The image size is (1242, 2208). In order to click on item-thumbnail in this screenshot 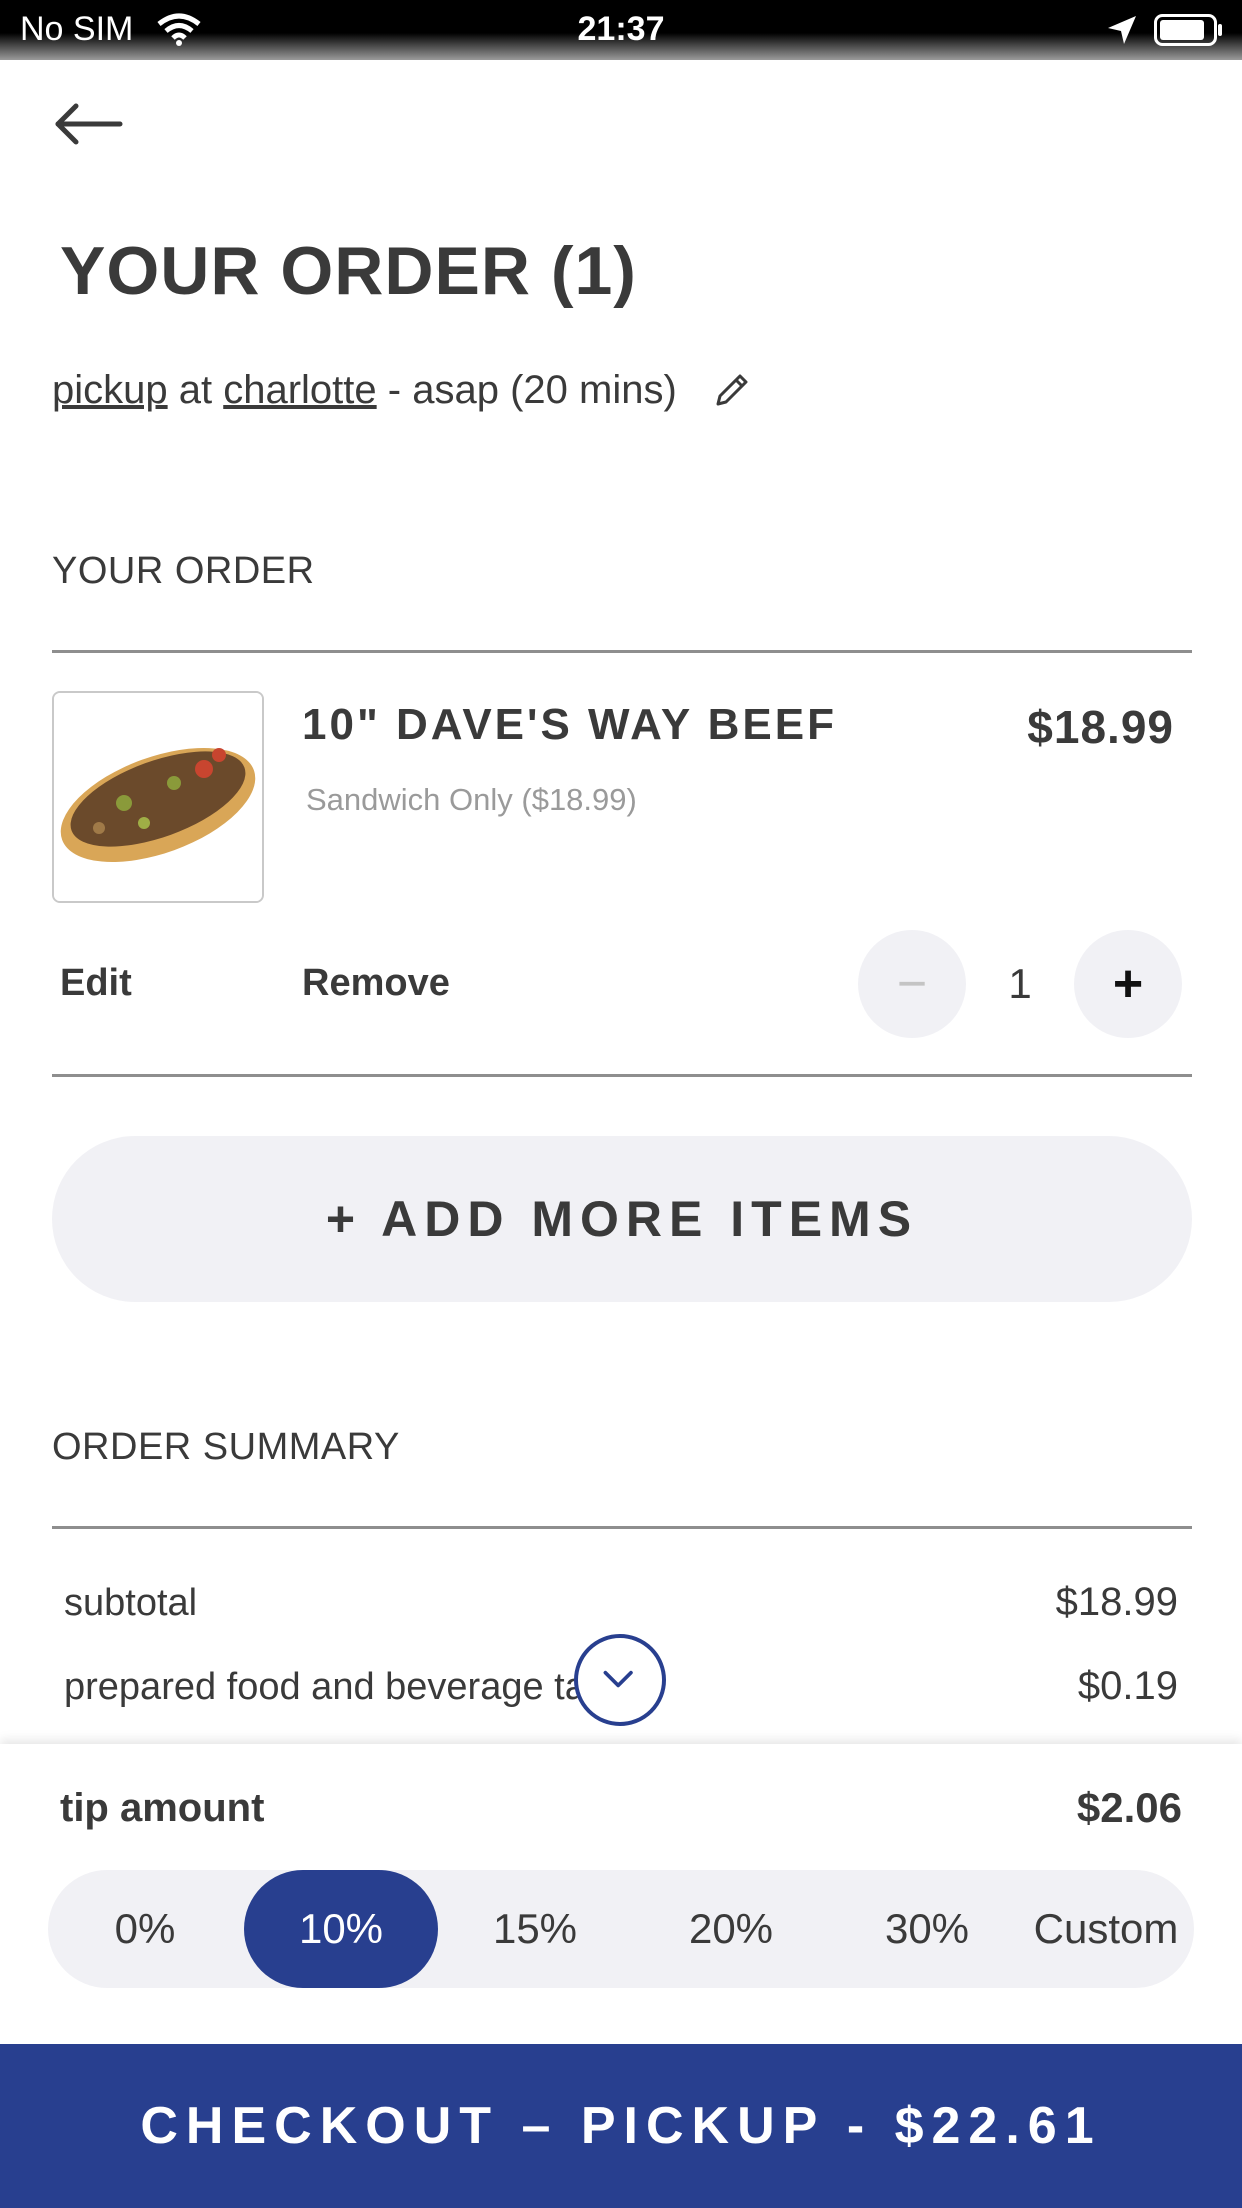, I will do `click(158, 797)`.